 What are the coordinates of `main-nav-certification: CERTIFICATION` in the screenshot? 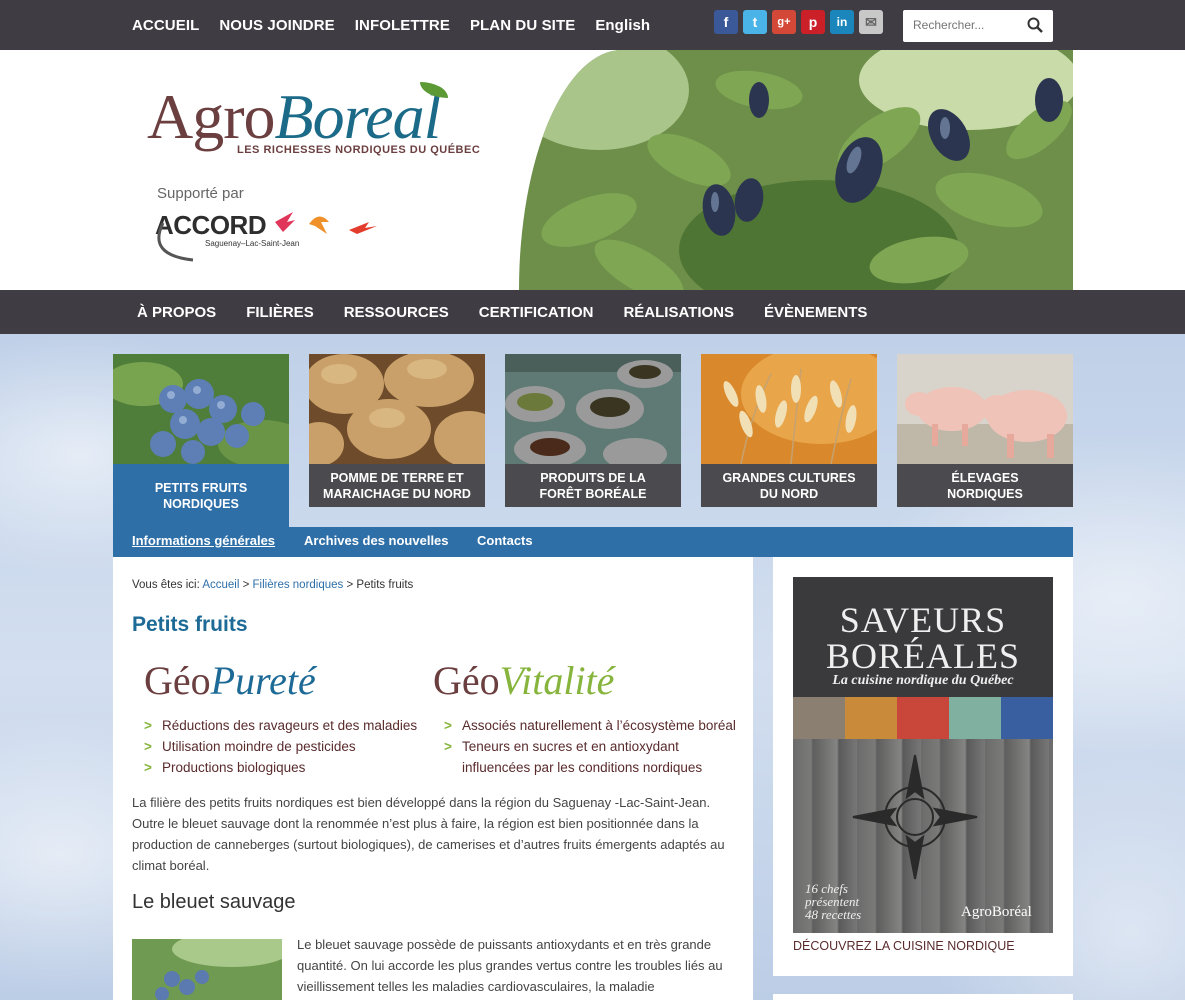 It's located at (536, 312).